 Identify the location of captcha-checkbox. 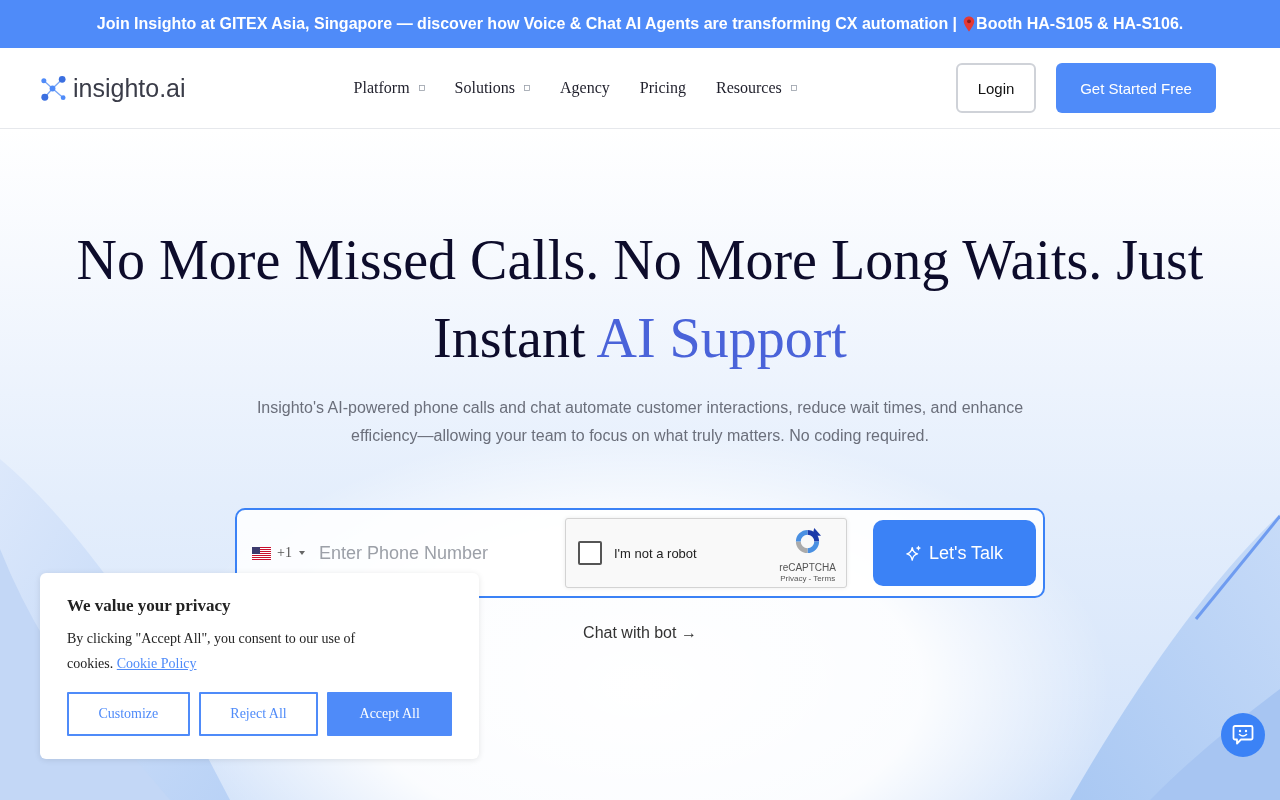
(590, 553).